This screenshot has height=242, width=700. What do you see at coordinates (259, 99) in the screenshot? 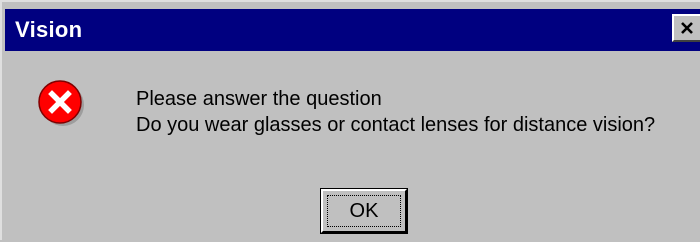
I see `message-line-1: Please answer the question` at bounding box center [259, 99].